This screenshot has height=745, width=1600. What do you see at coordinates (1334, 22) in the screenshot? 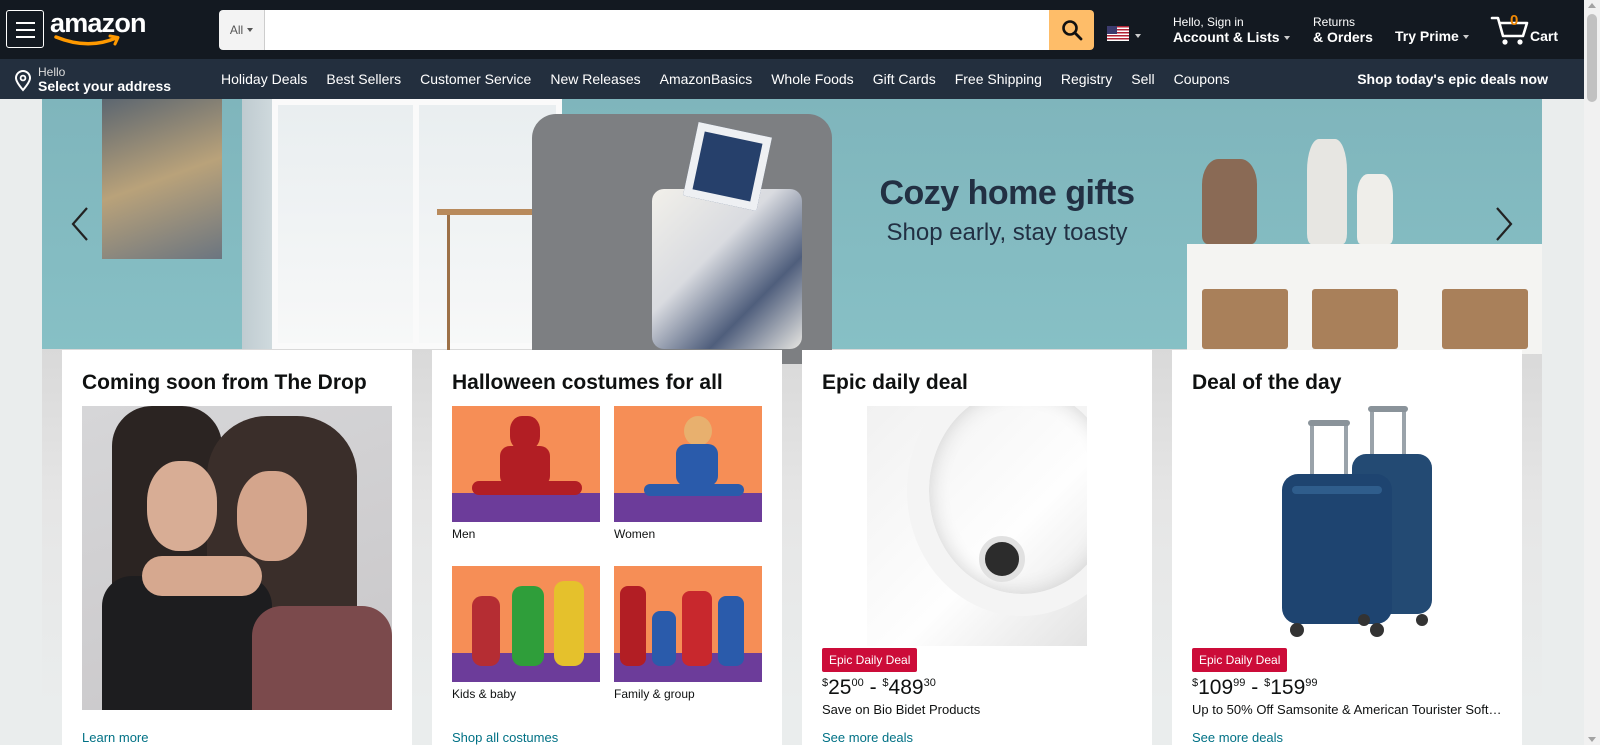
I see `returns-line1: Returns` at bounding box center [1334, 22].